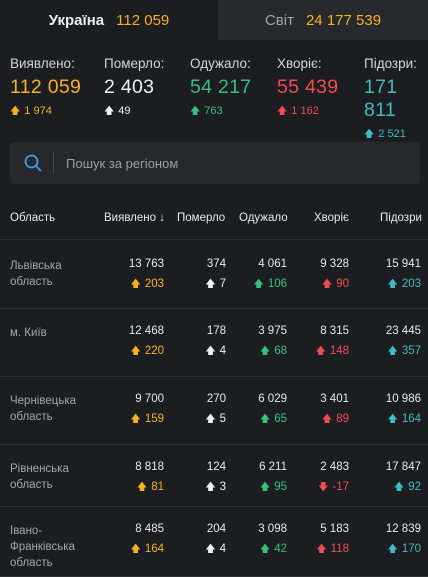 Image resolution: width=428 pixels, height=577 pixels. I want to click on sick-delta-value: 90, so click(342, 284).